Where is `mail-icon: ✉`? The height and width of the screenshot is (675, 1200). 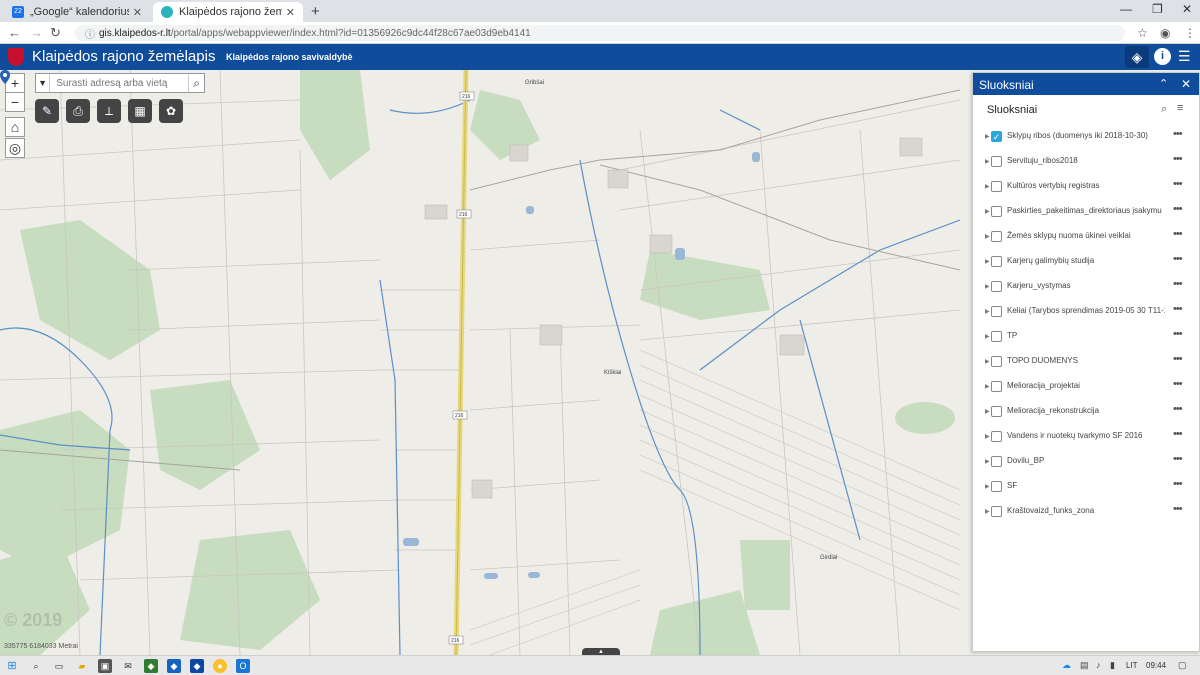 mail-icon: ✉ is located at coordinates (128, 666).